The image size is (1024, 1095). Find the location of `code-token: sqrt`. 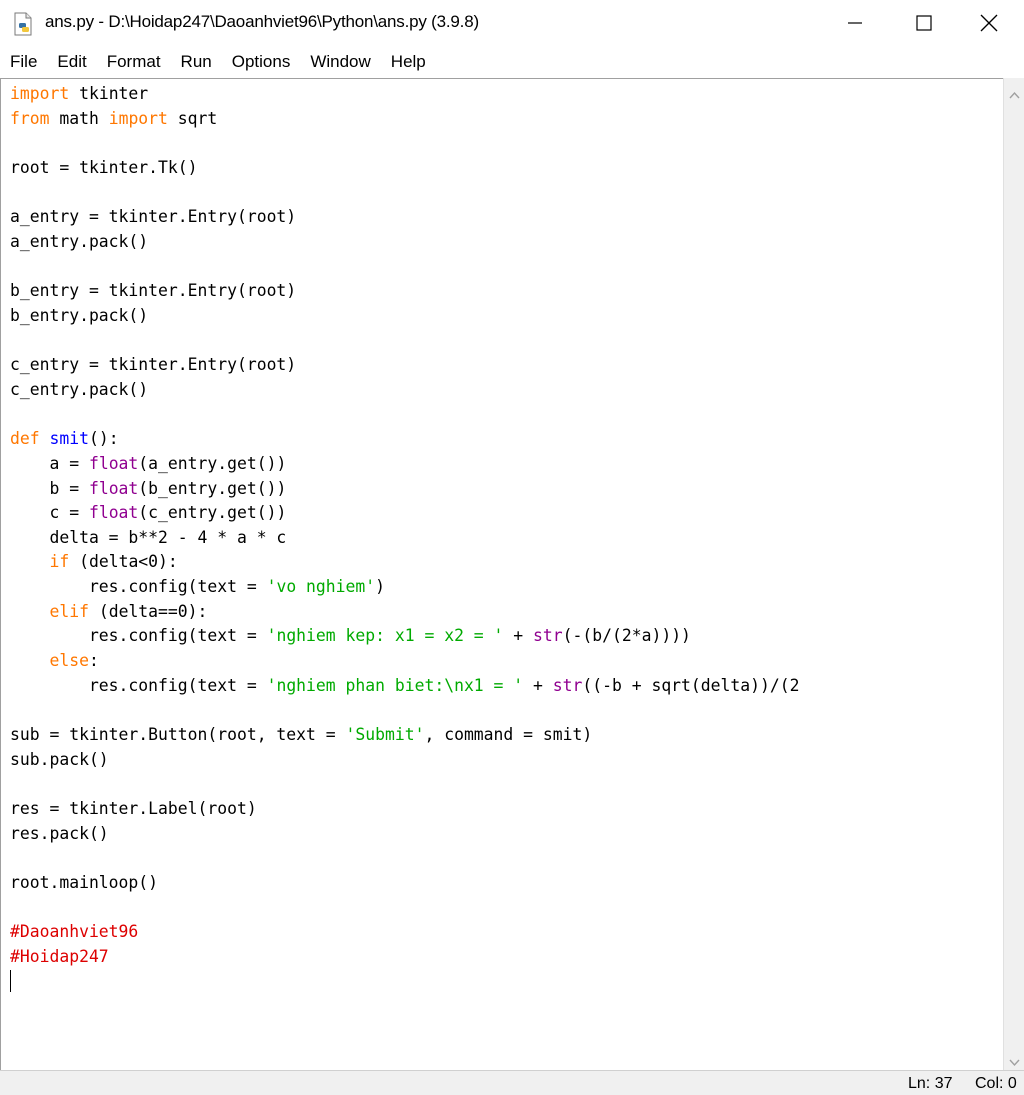

code-token: sqrt is located at coordinates (192, 118).